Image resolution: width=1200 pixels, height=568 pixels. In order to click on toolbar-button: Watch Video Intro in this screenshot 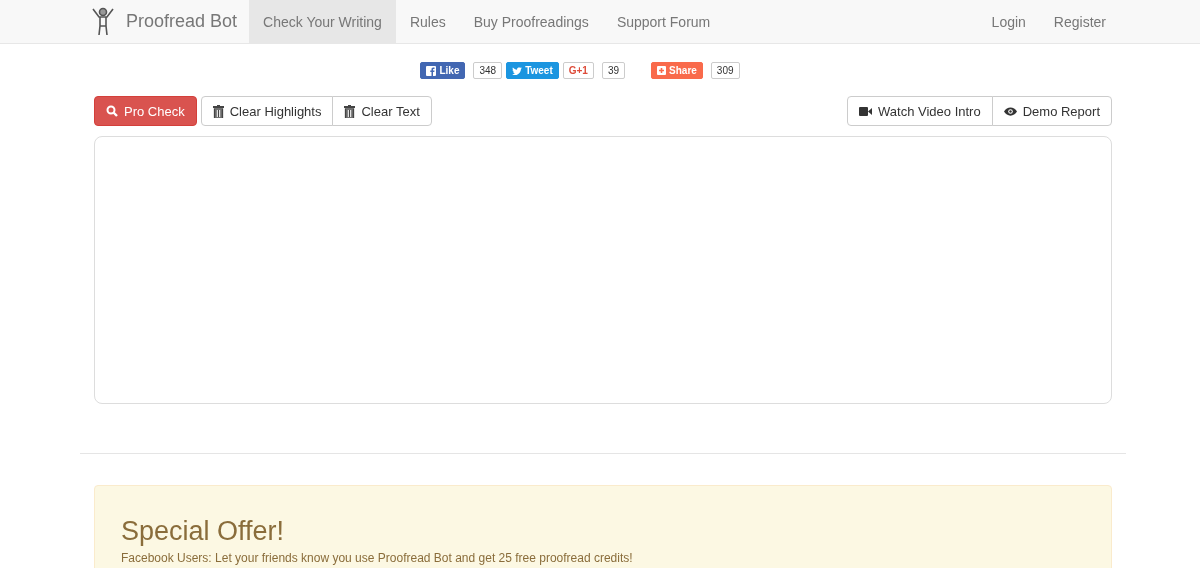, I will do `click(920, 111)`.